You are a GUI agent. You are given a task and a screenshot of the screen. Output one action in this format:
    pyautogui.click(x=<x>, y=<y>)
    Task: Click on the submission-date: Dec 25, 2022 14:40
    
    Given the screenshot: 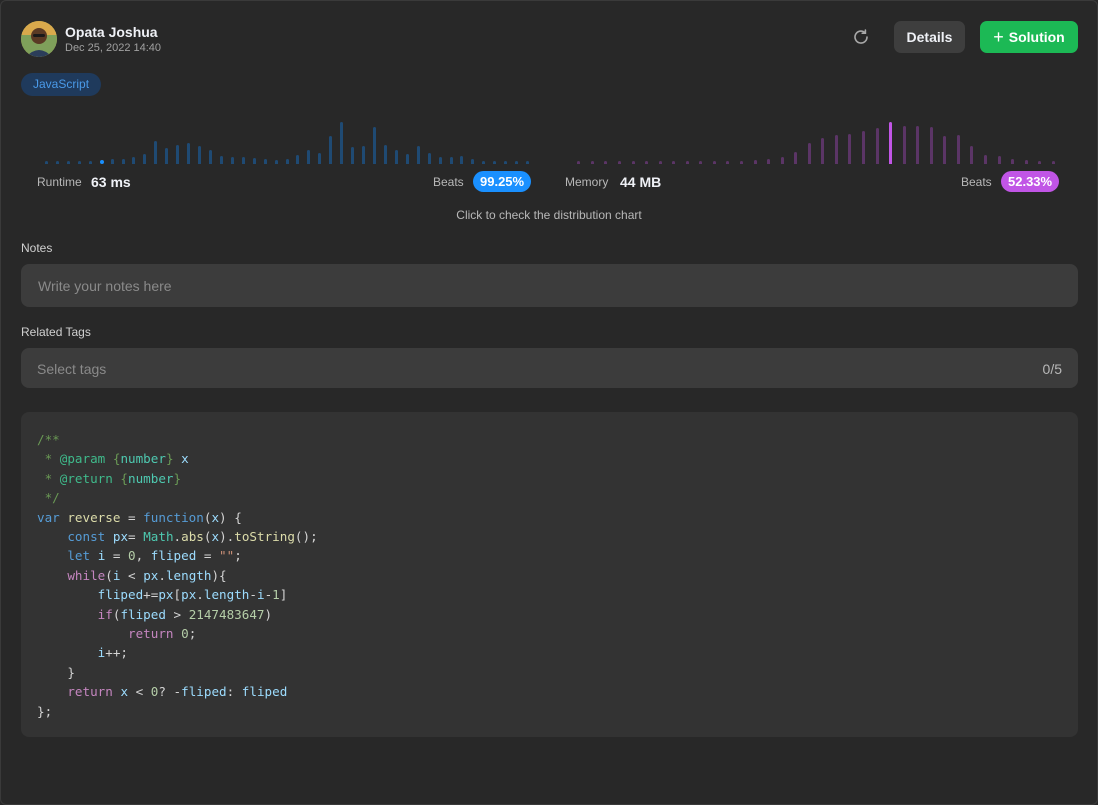 What is the action you would take?
    pyautogui.click(x=113, y=48)
    